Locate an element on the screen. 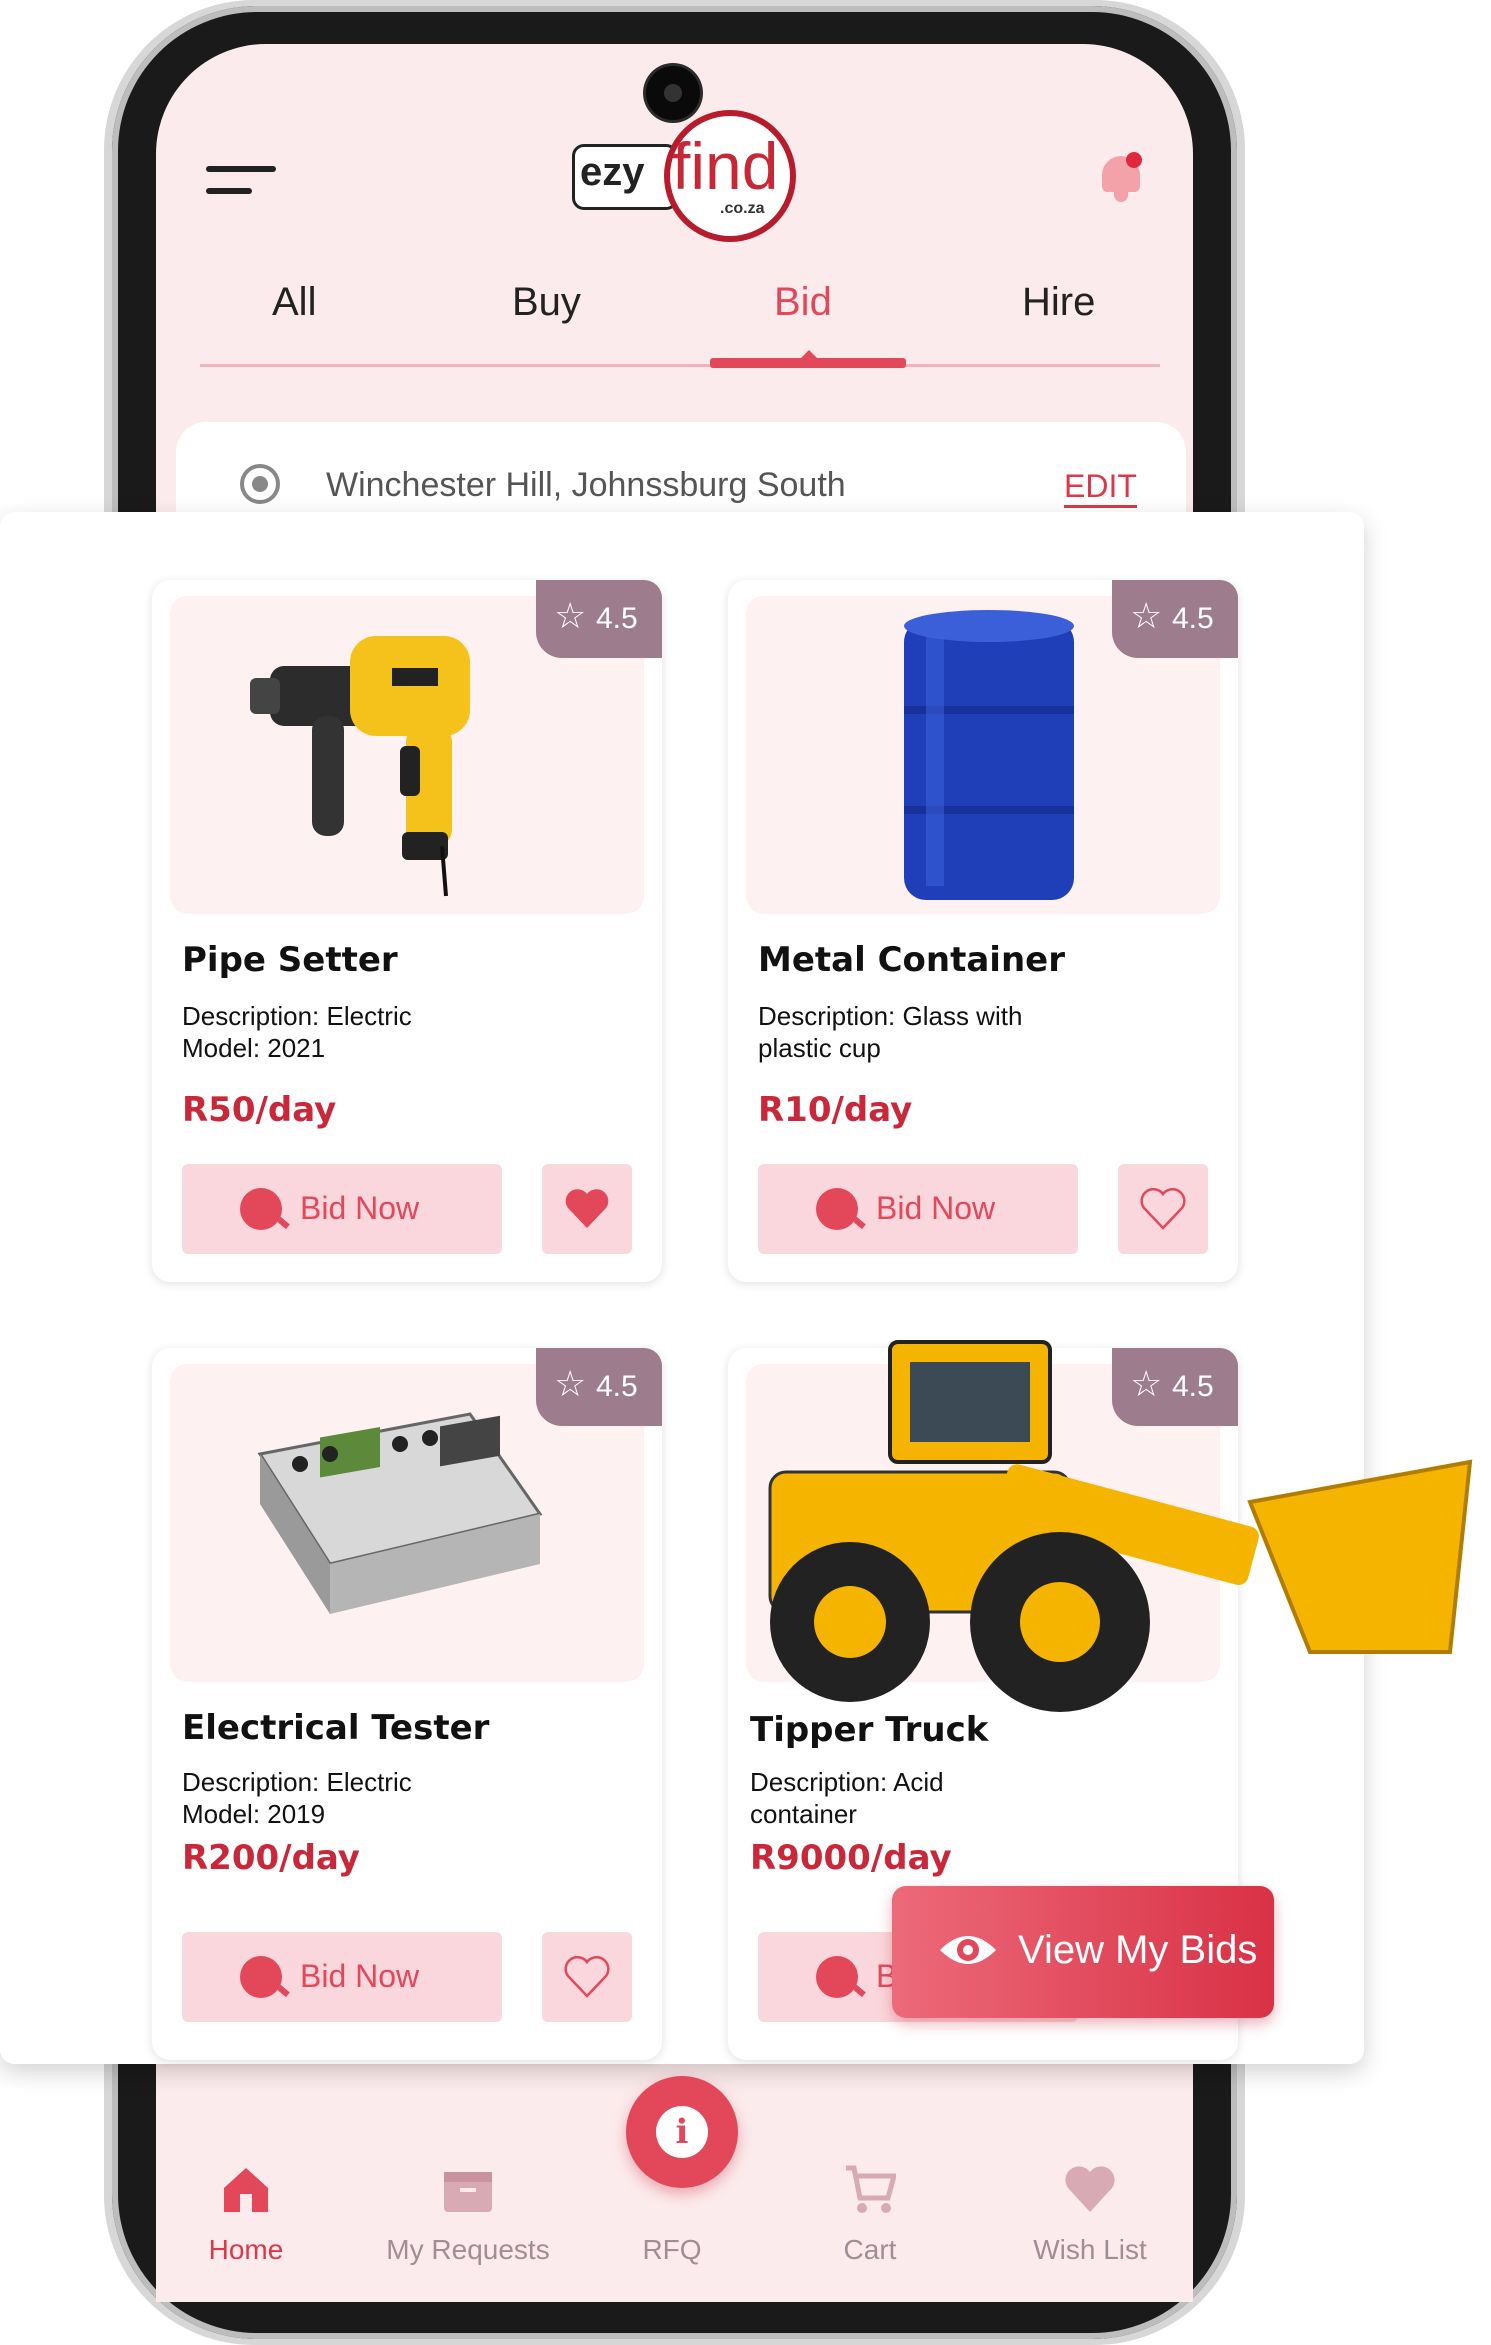 The height and width of the screenshot is (2345, 1491). info-icon: i is located at coordinates (682, 2132).